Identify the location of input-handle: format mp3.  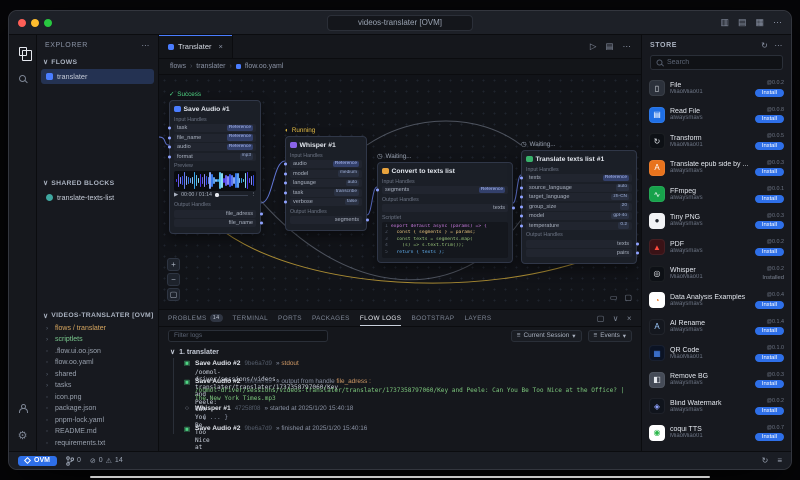
(211, 156).